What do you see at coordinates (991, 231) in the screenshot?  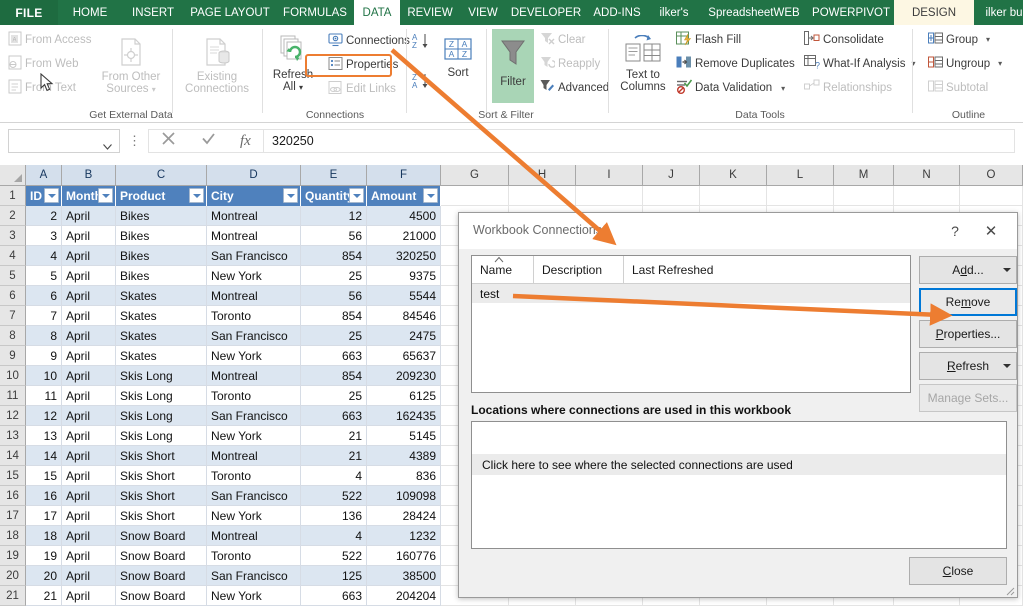 I see `close-icon: ✕` at bounding box center [991, 231].